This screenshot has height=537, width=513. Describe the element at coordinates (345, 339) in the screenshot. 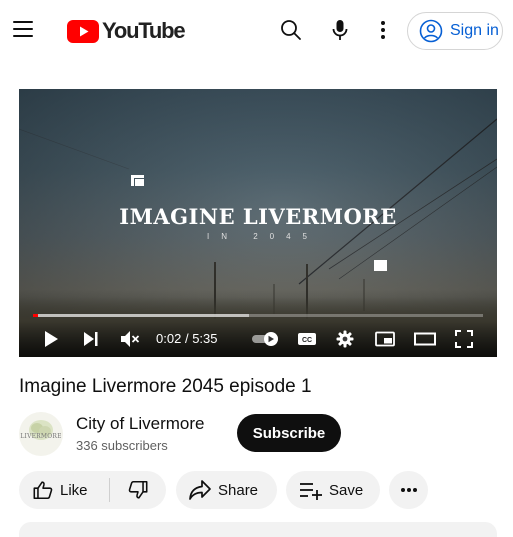

I see `settings-icon` at that location.